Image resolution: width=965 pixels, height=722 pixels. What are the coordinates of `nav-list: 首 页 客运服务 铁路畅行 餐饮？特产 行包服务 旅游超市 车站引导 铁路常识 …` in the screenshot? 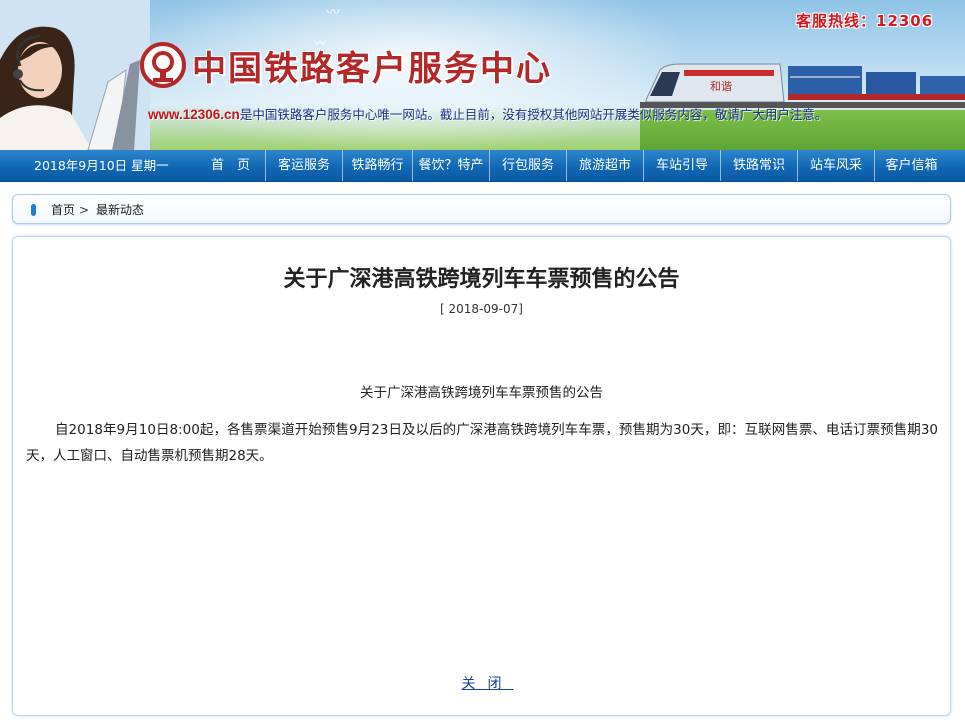 It's located at (572, 165).